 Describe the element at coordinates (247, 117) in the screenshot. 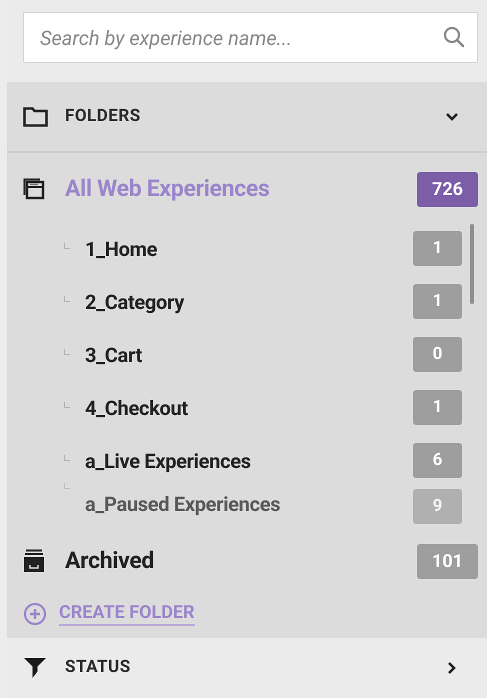

I see `folders-header: FOLDERS` at that location.